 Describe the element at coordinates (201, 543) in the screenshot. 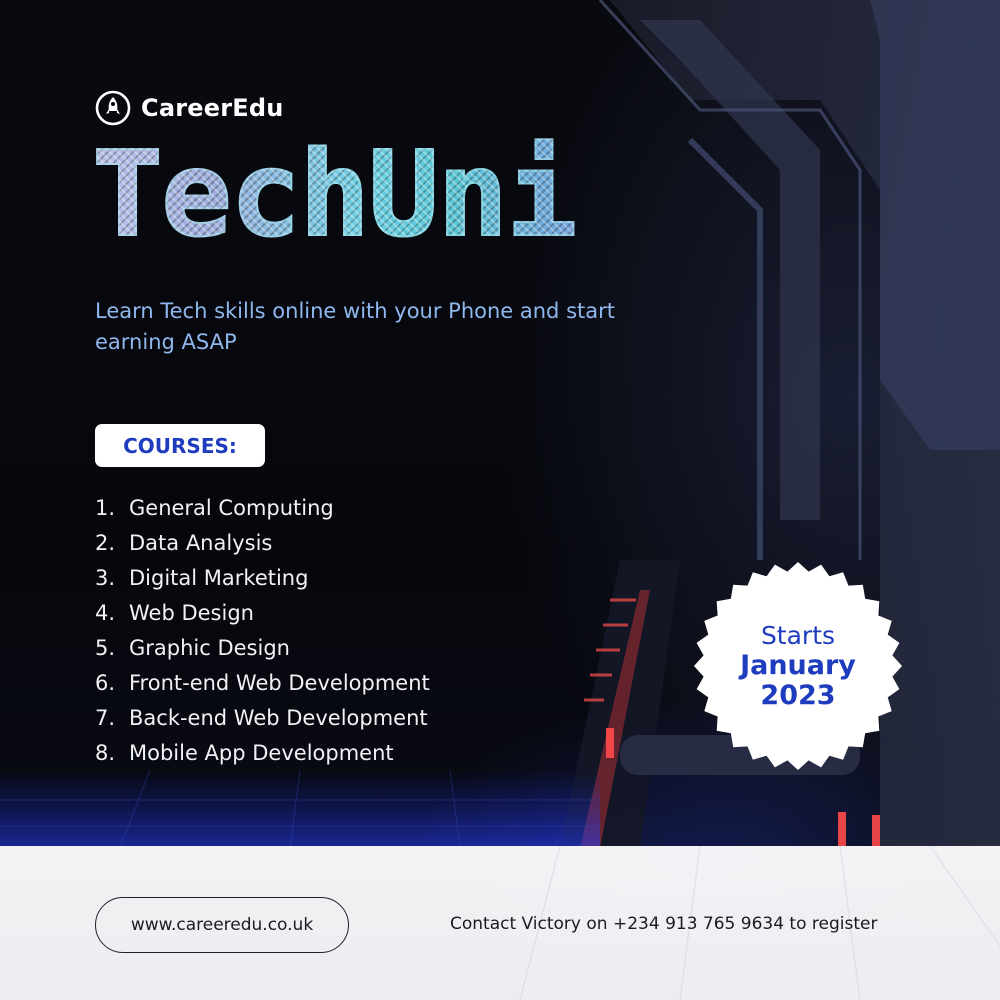

I see `course-name: Data Analysis` at that location.